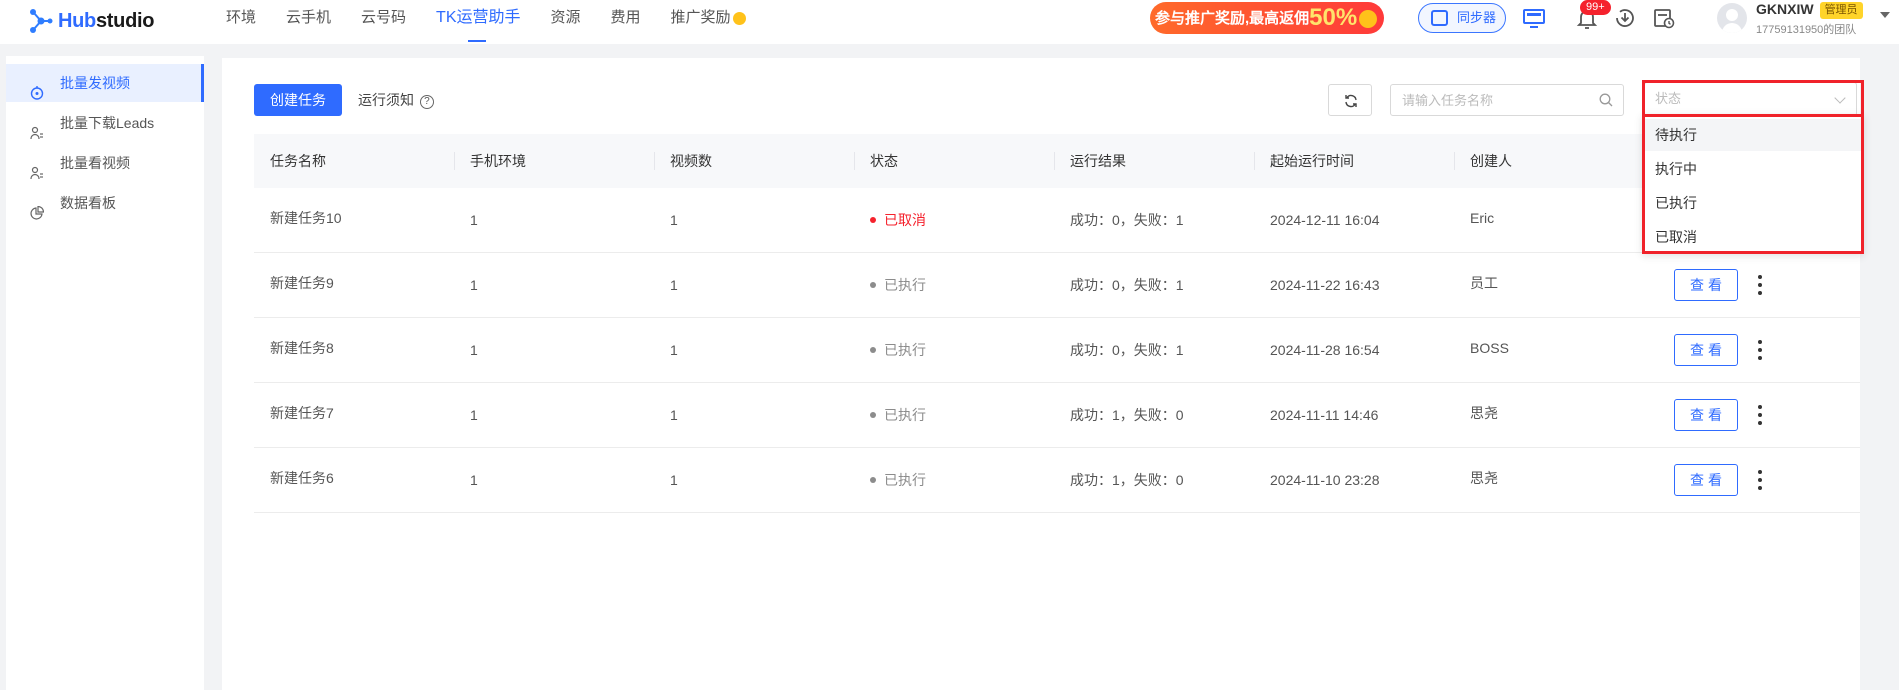 The image size is (1899, 690). What do you see at coordinates (1664, 18) in the screenshot?
I see `schedule-icon` at bounding box center [1664, 18].